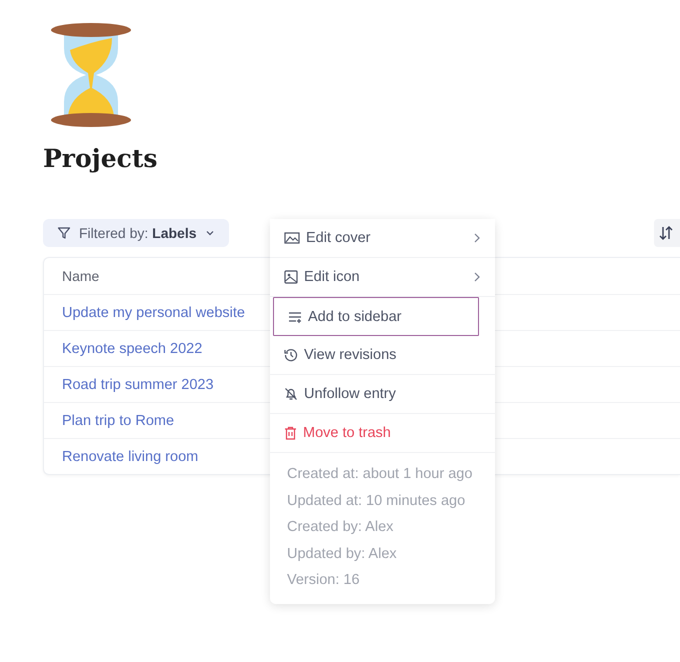  Describe the element at coordinates (291, 394) in the screenshot. I see `bell-off-icon` at that location.